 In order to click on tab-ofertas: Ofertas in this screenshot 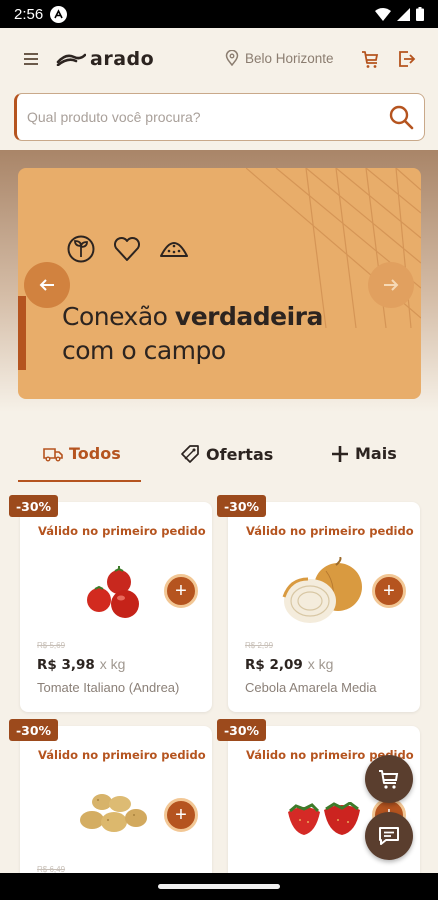, I will do `click(226, 454)`.